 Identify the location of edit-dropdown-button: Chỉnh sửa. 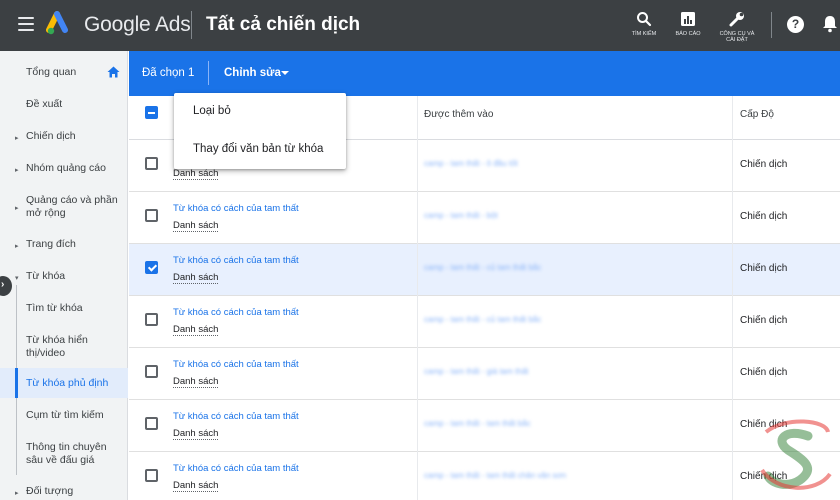
(252, 73).